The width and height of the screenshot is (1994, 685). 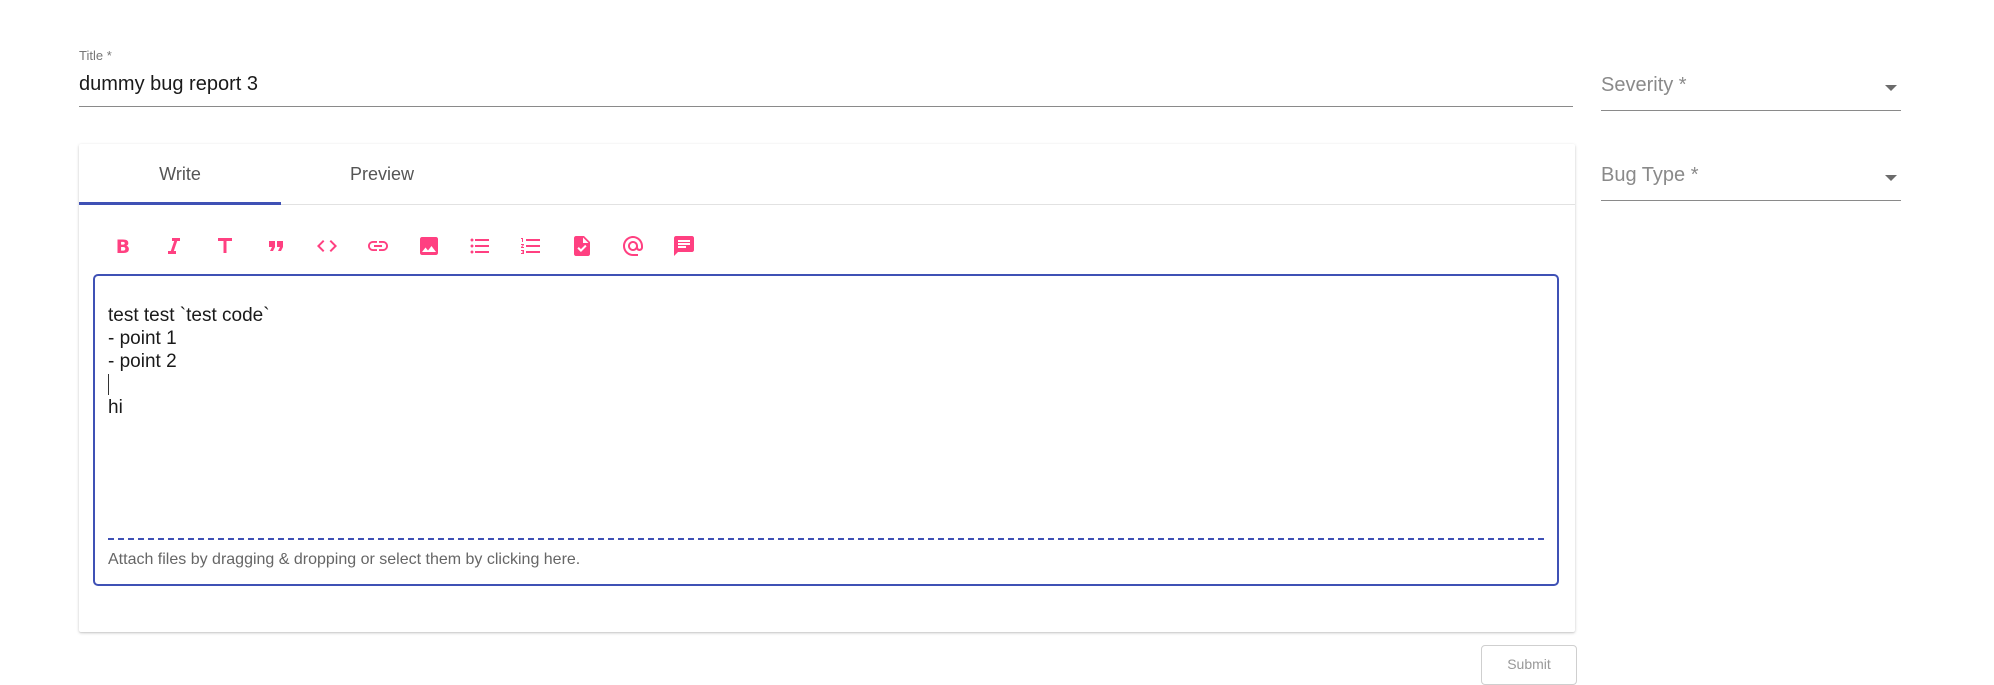 What do you see at coordinates (826, 76) in the screenshot?
I see `title-field: Title * dummy bug report 3` at bounding box center [826, 76].